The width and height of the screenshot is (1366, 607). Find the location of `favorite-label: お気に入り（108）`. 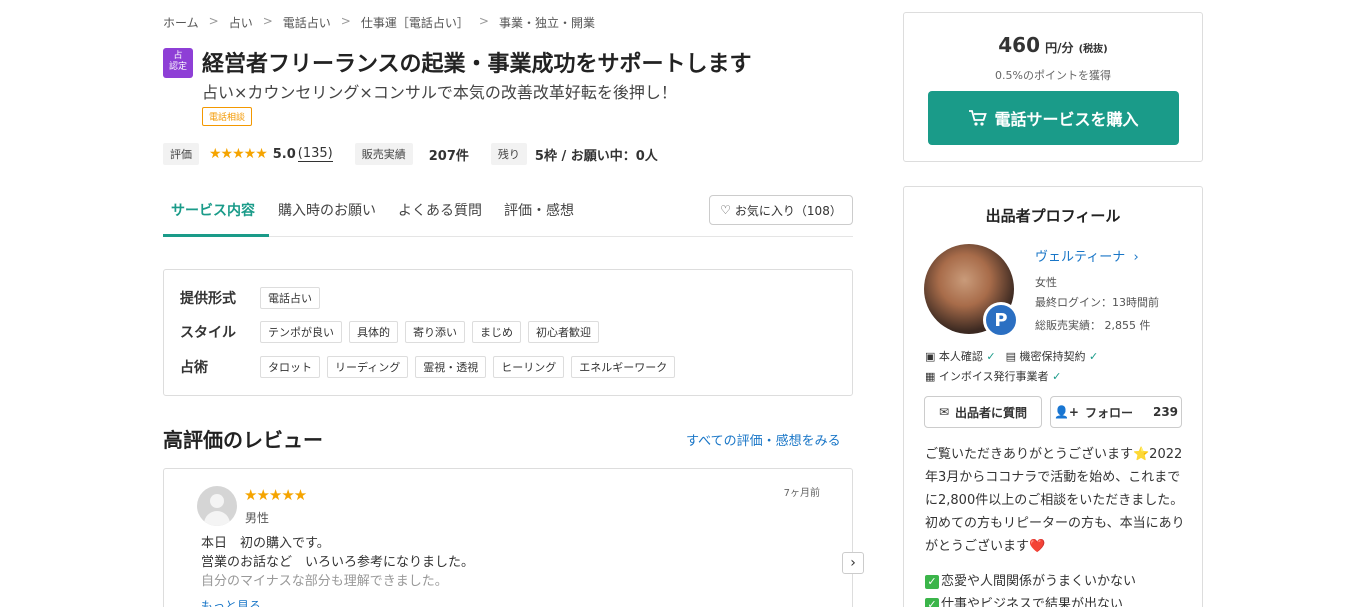

favorite-label: お気に入り（108） is located at coordinates (788, 210).